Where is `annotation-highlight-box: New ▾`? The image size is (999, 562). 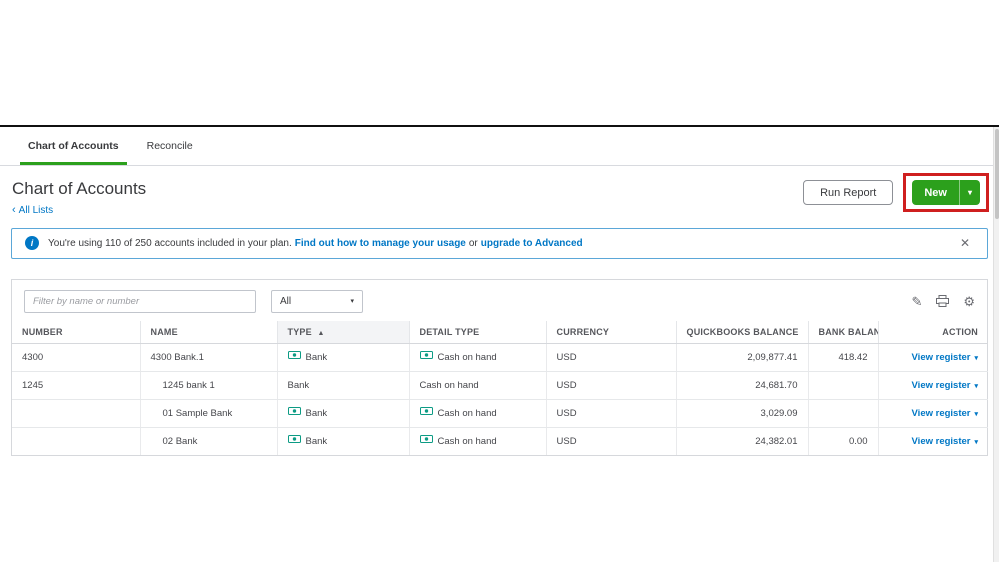 annotation-highlight-box: New ▾ is located at coordinates (946, 192).